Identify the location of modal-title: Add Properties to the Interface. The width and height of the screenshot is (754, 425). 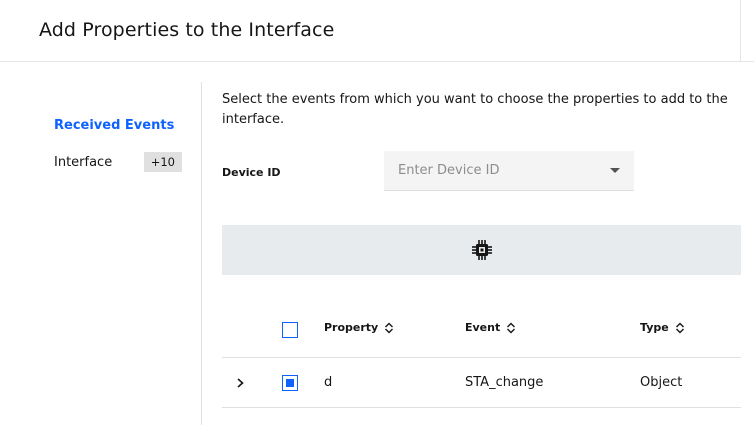
(187, 30).